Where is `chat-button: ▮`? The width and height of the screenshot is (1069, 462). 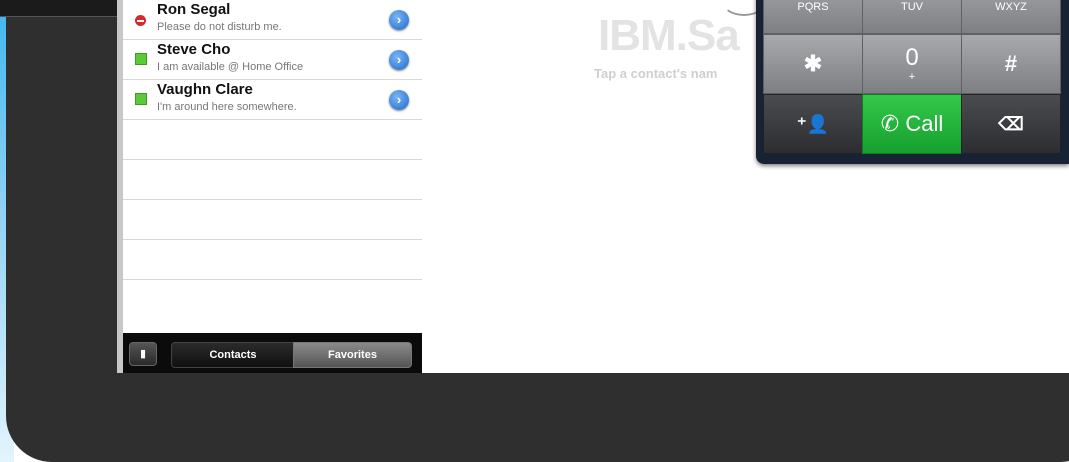
chat-button: ▮ is located at coordinates (143, 354).